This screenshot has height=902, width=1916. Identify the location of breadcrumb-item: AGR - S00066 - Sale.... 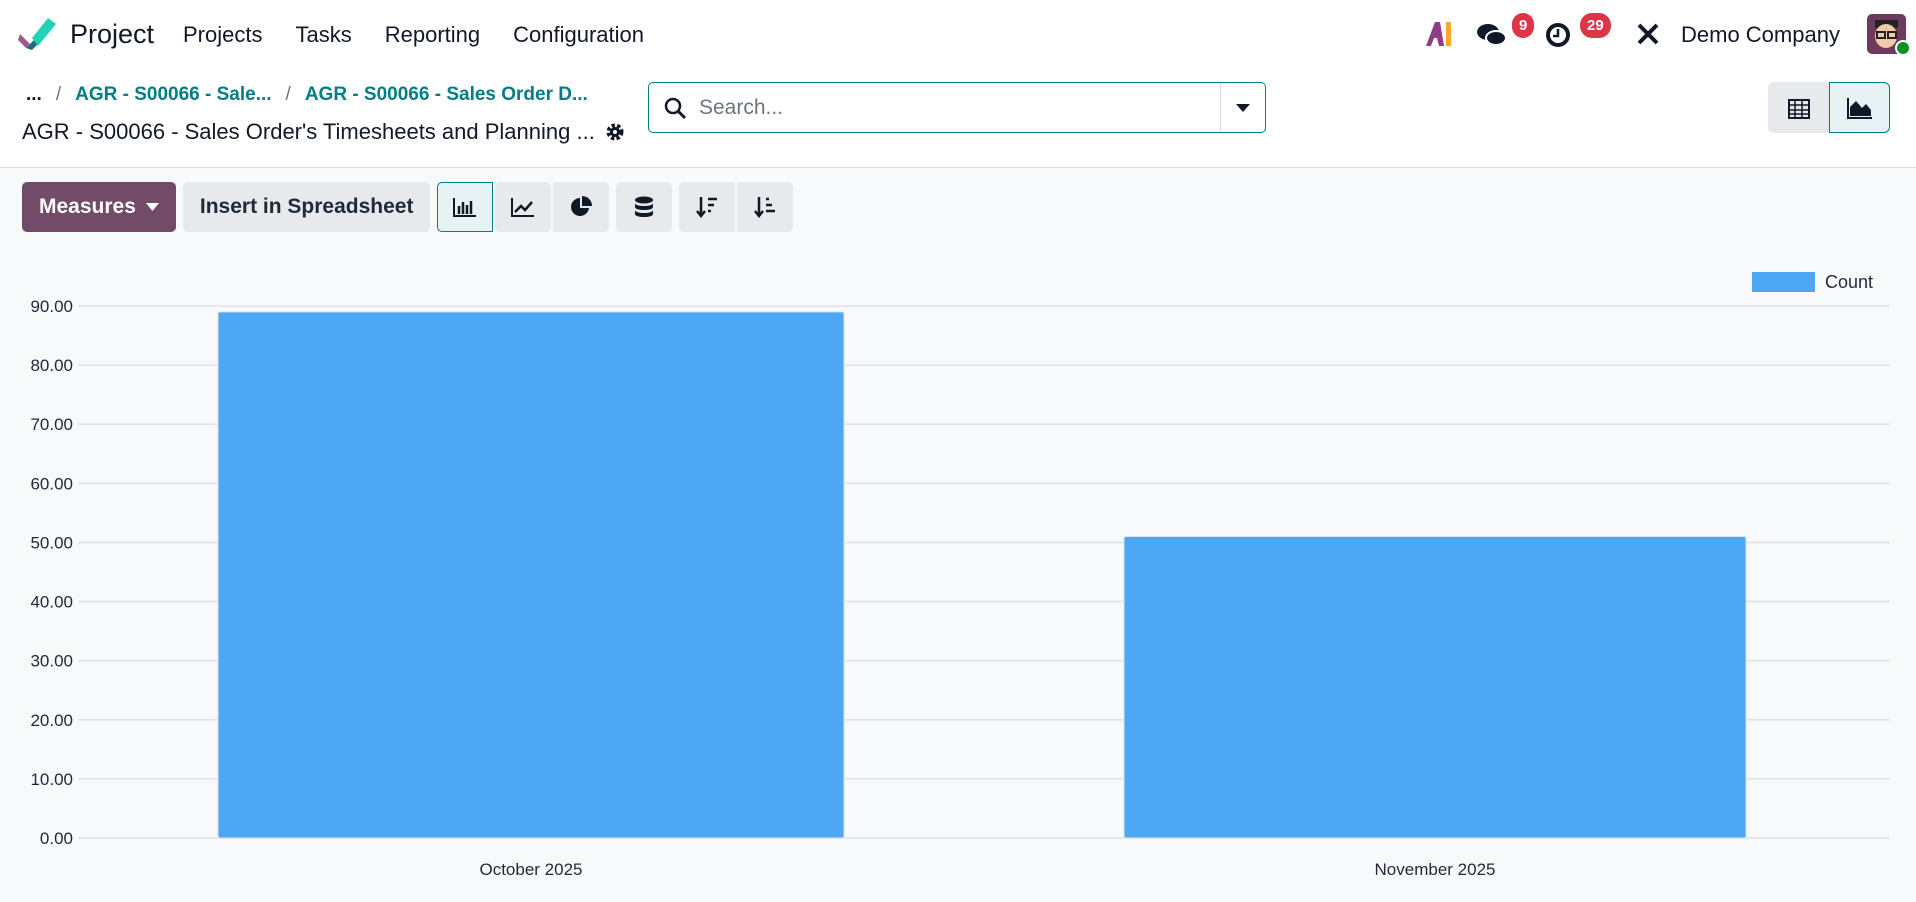
(173, 95).